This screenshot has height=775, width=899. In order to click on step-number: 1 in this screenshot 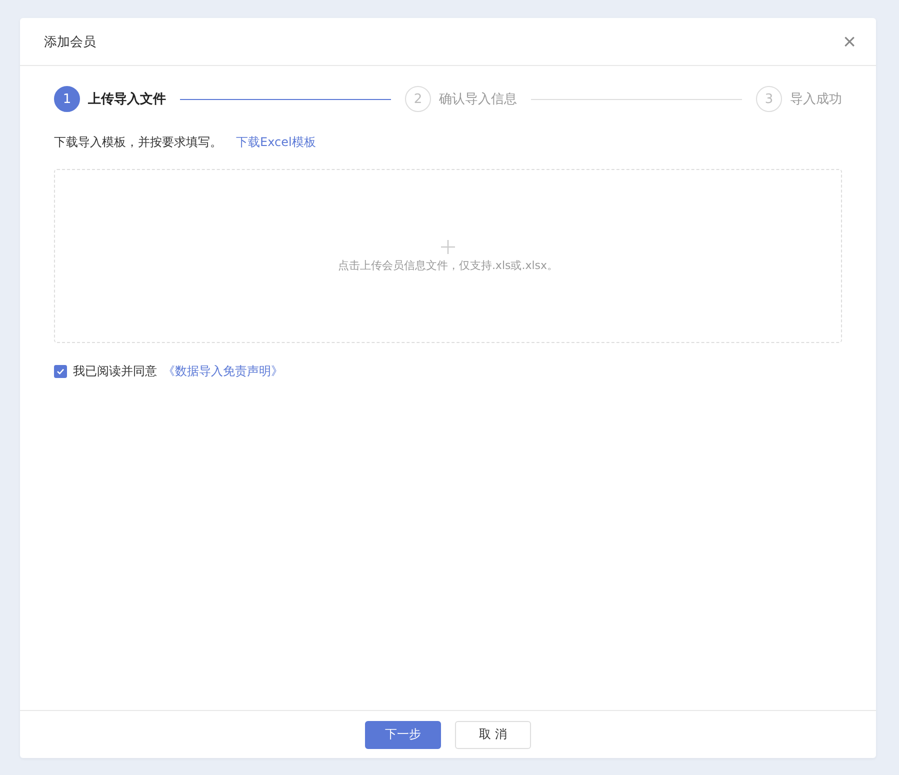, I will do `click(67, 99)`.